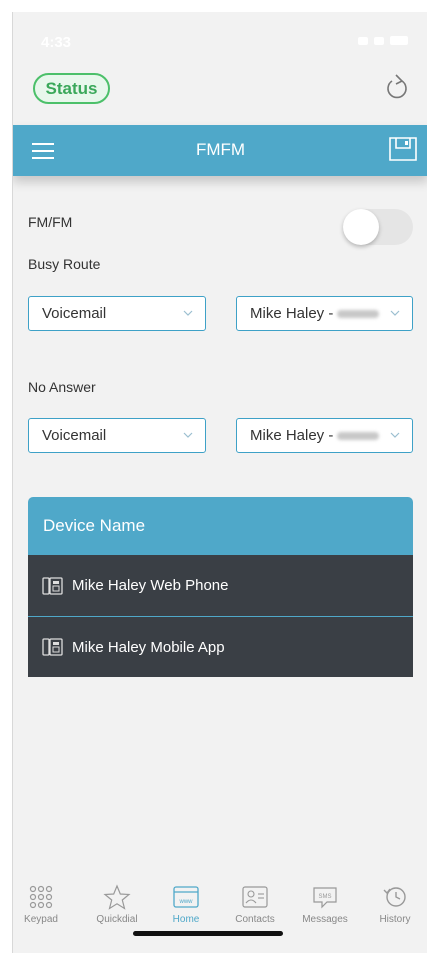 The image size is (427, 953). I want to click on tab-label: Home, so click(186, 919).